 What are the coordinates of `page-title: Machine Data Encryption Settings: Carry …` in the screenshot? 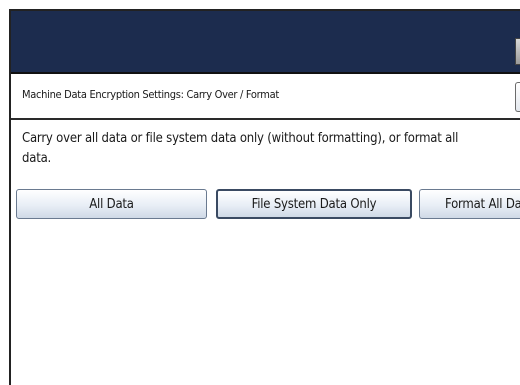 It's located at (150, 94).